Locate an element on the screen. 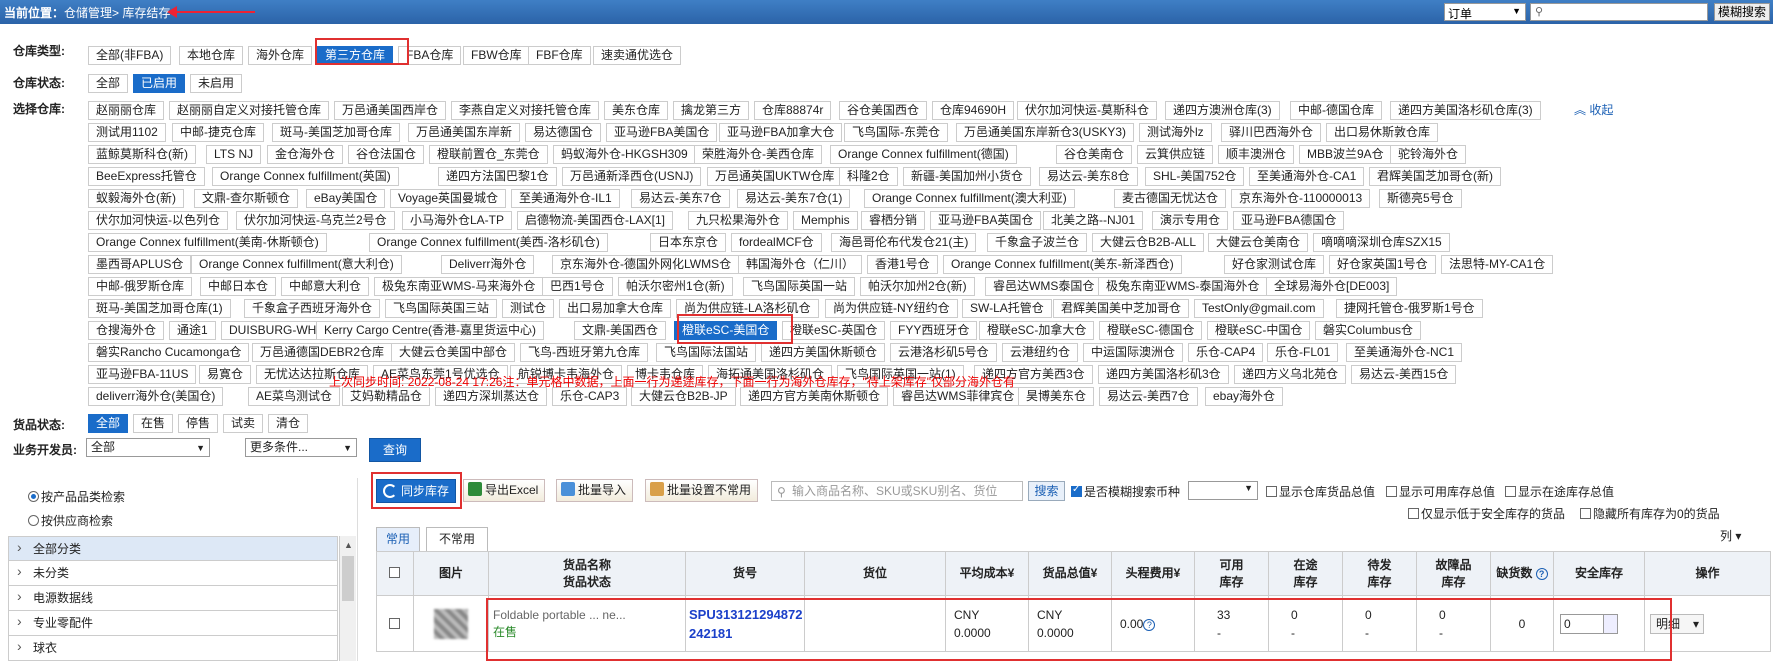  warehouse-option: 大健云仓B2B-ALL is located at coordinates (1148, 242).